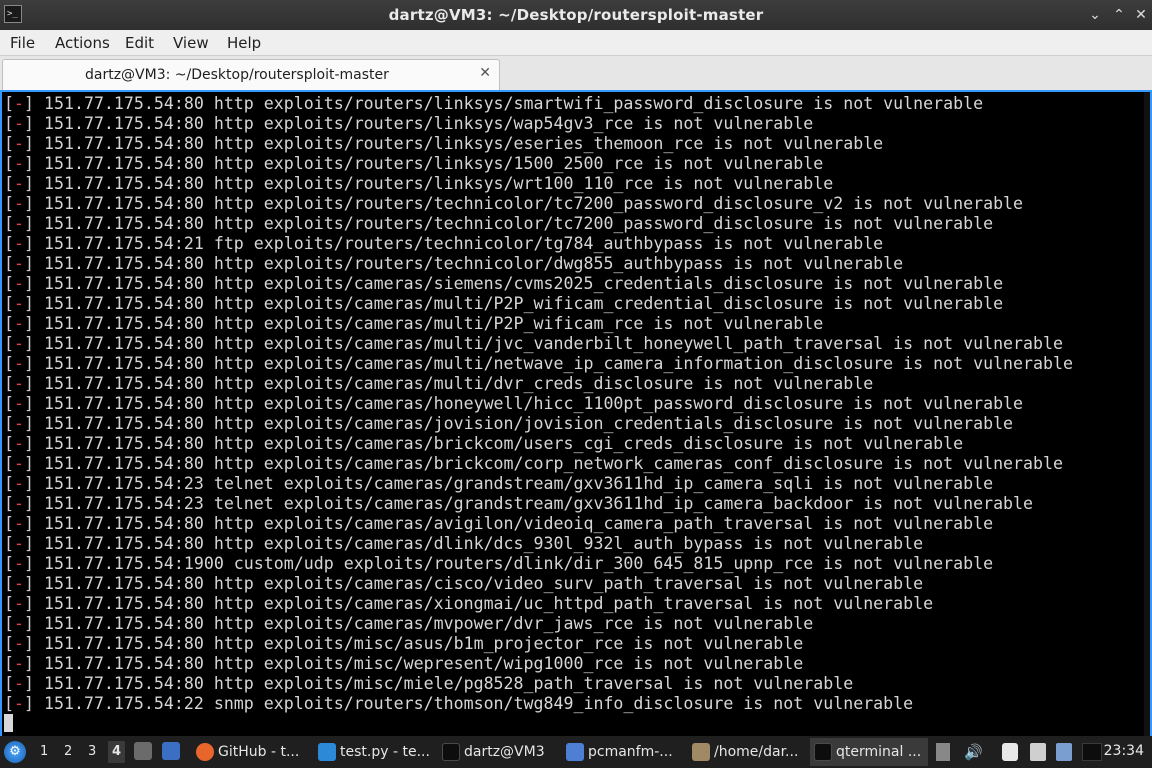 Image resolution: width=1152 pixels, height=768 pixels. What do you see at coordinates (1119, 15) in the screenshot?
I see `maximize-button: ⌃` at bounding box center [1119, 15].